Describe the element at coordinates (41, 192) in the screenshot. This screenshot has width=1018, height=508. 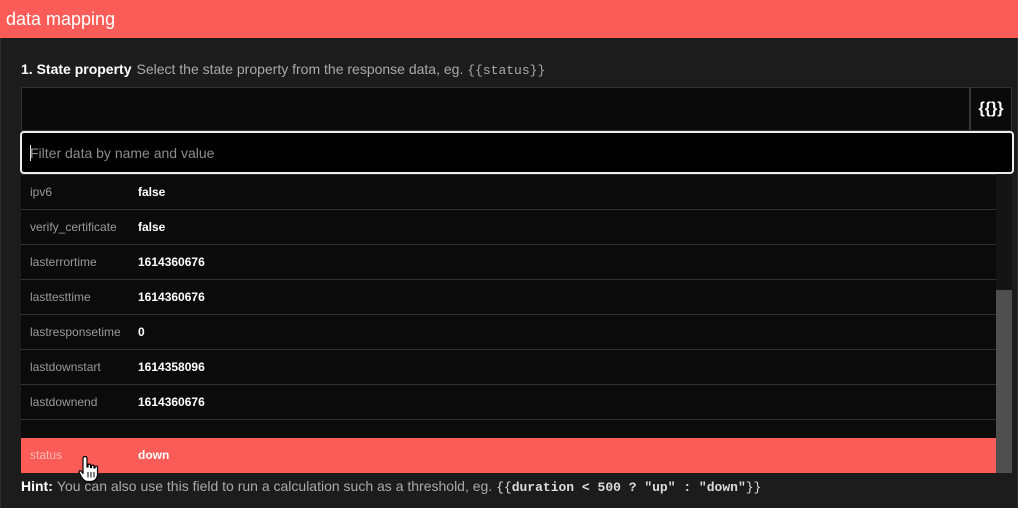
I see `row-key: ipv6` at that location.